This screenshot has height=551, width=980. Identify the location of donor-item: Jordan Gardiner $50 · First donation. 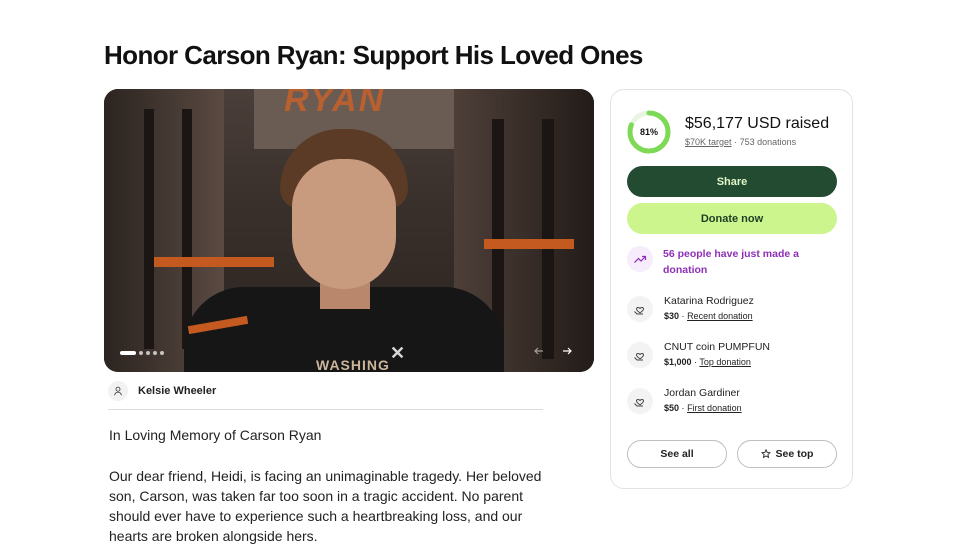
(684, 400).